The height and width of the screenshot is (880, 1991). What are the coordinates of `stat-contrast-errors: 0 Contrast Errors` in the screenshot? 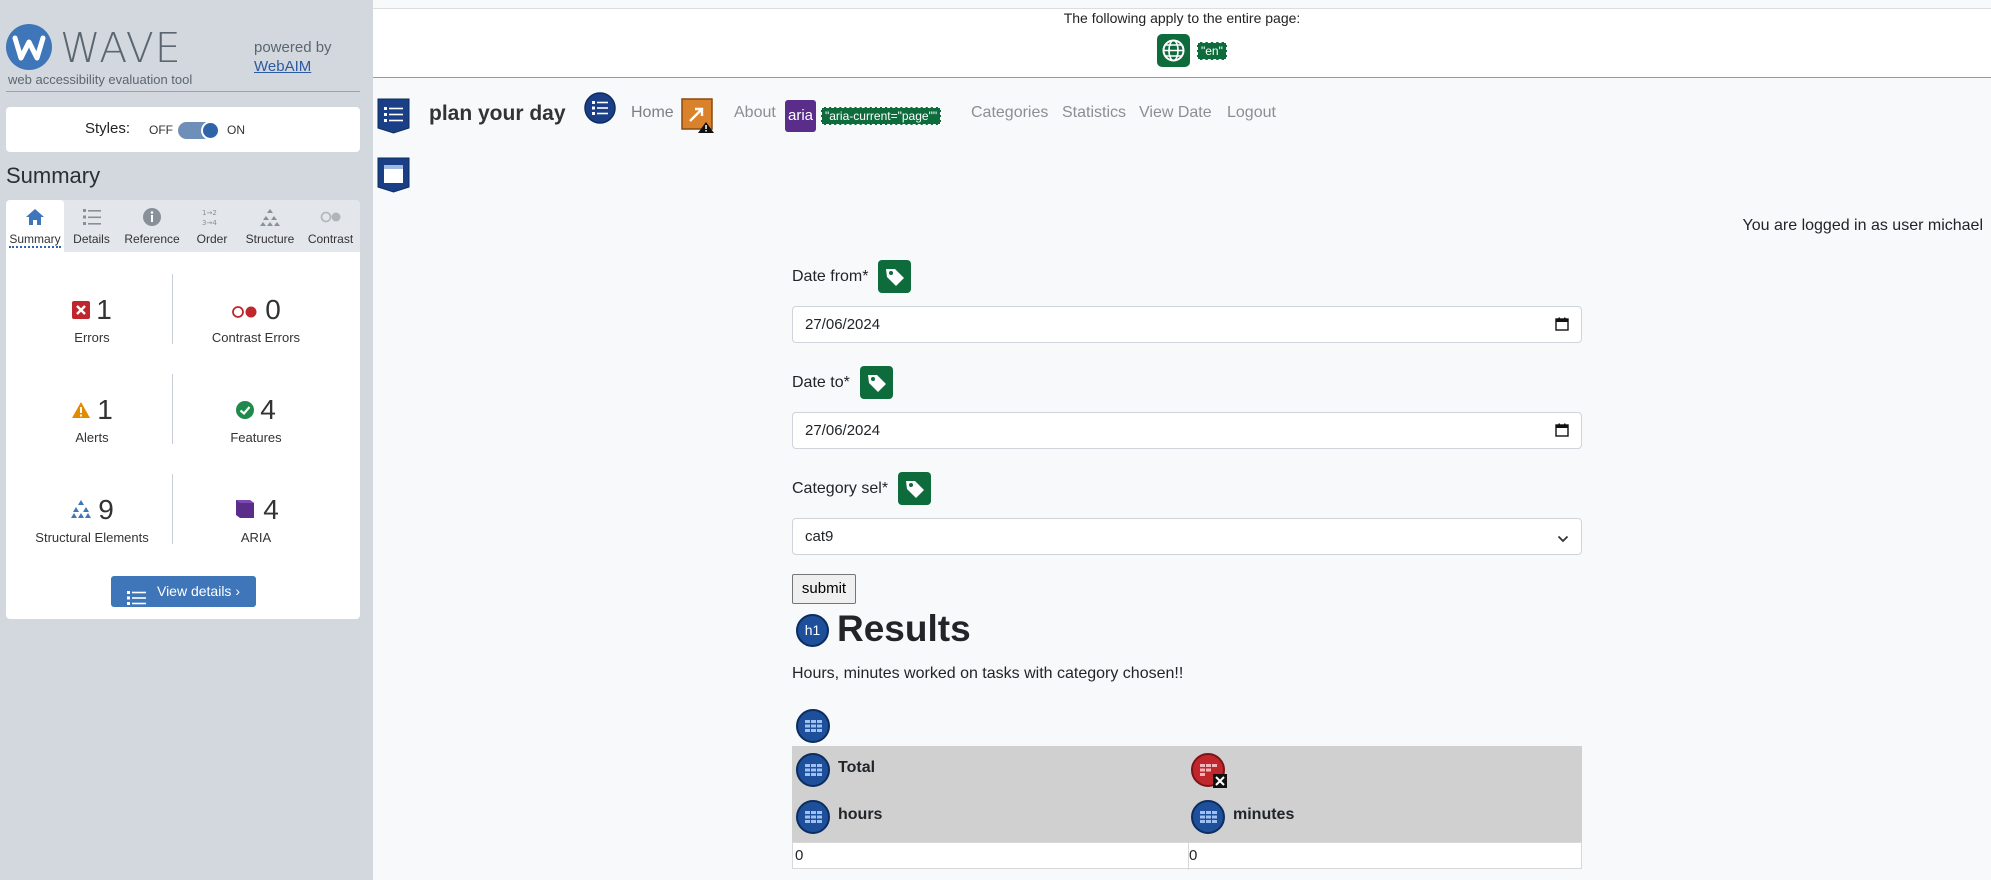 It's located at (256, 319).